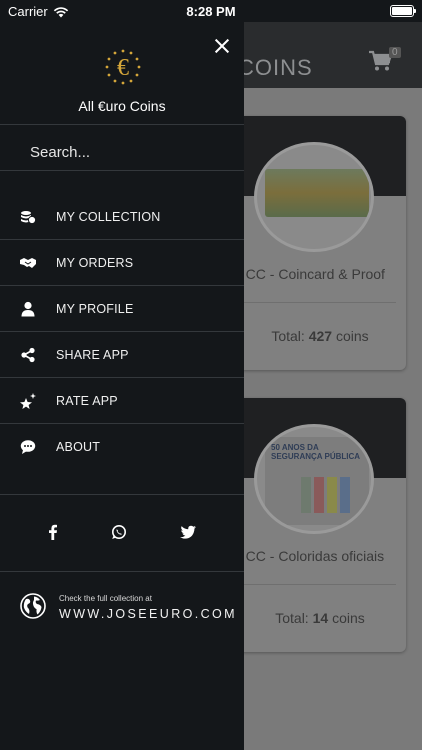 This screenshot has height=750, width=422. What do you see at coordinates (119, 532) in the screenshot?
I see `whatsapp-icon` at bounding box center [119, 532].